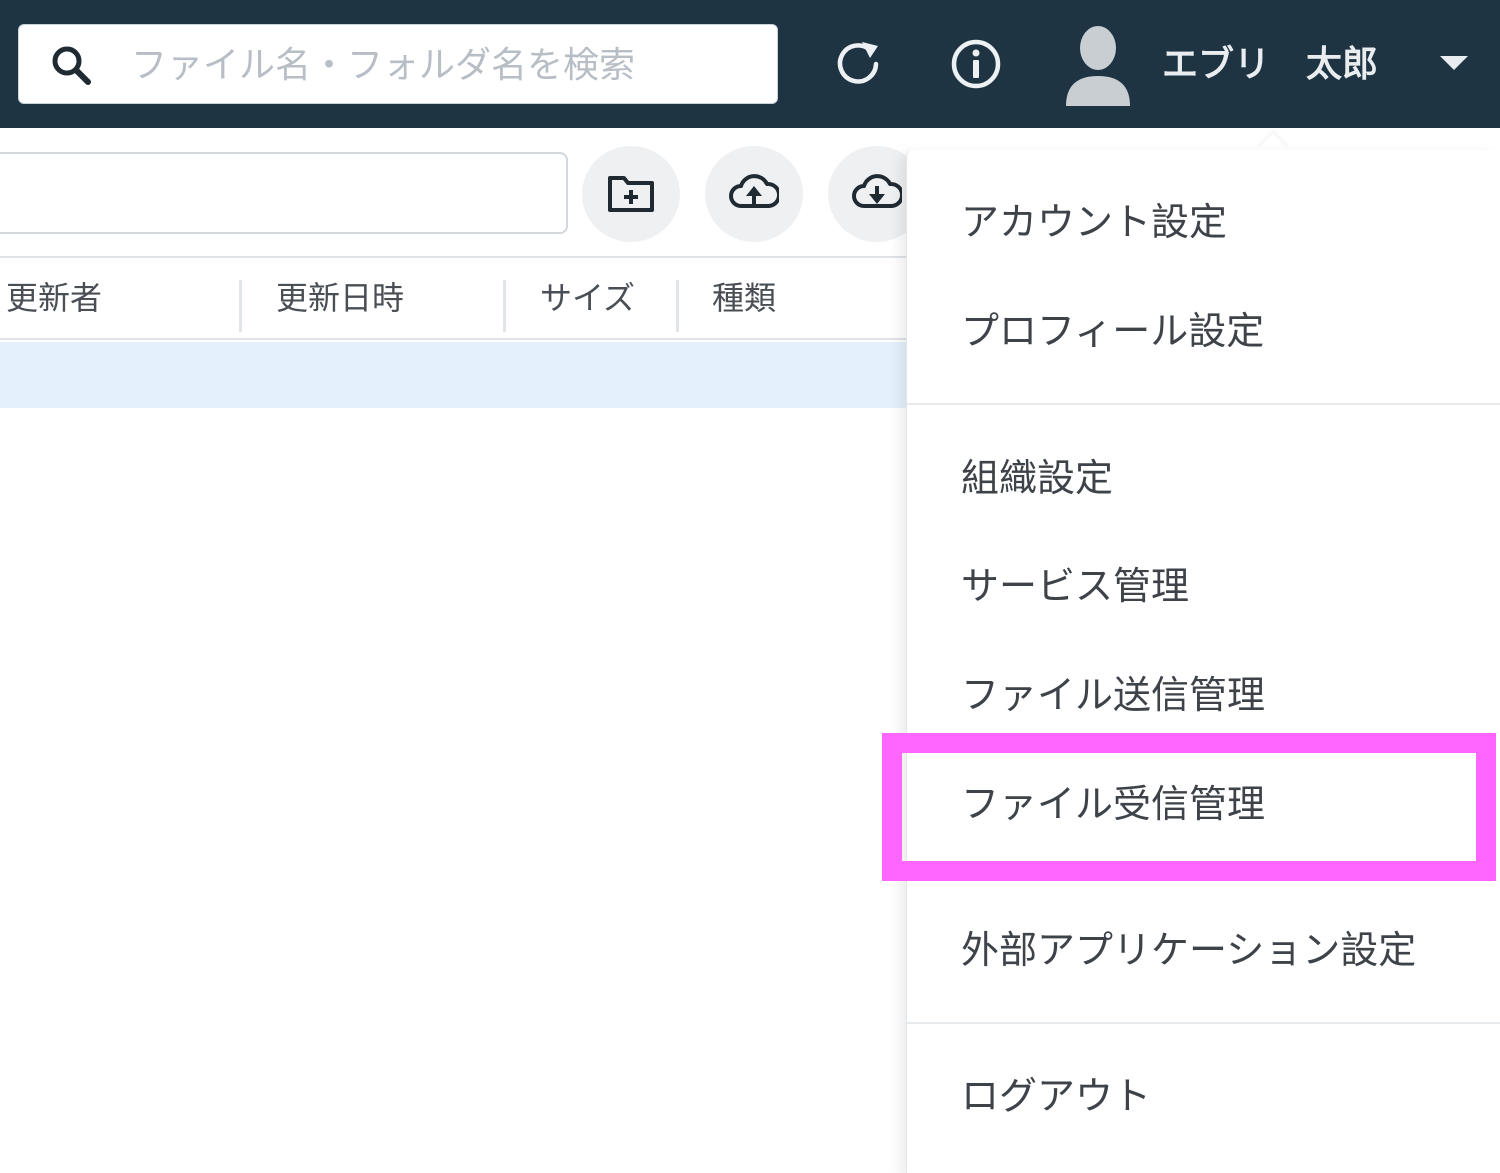 The width and height of the screenshot is (1500, 1173). I want to click on menu-item-profile-settings: プロフィール設定, so click(1112, 331).